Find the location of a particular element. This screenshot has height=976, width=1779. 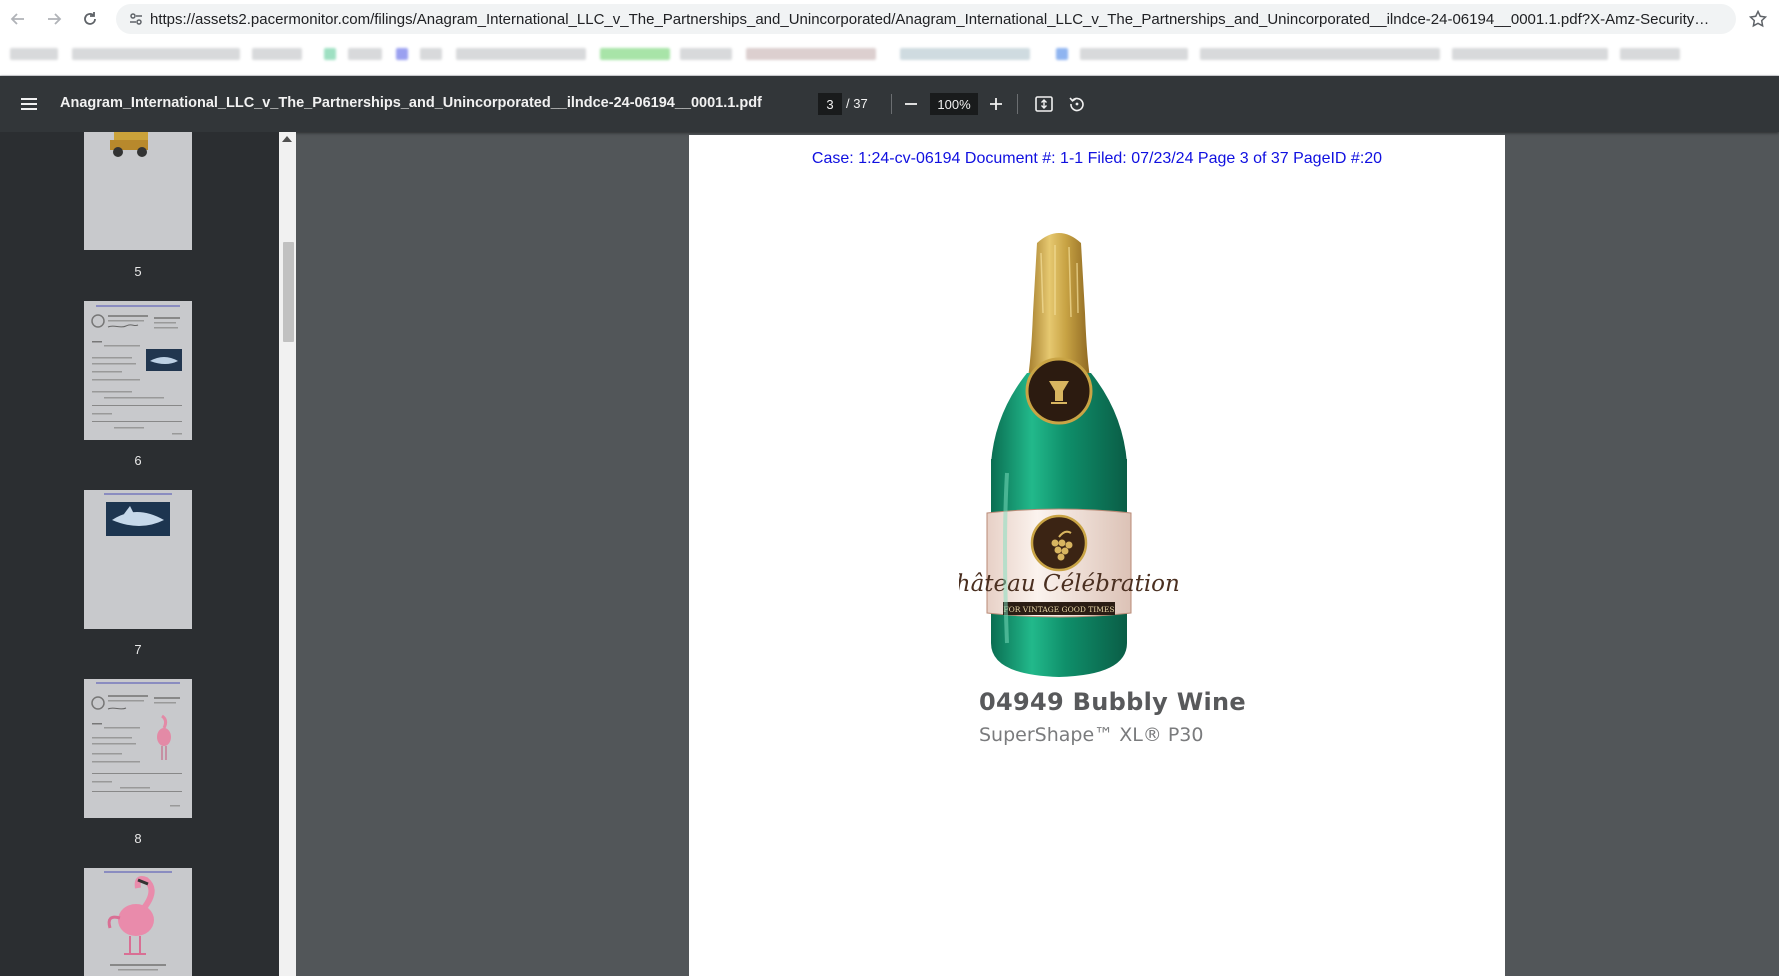

fit-page-button is located at coordinates (1044, 104).